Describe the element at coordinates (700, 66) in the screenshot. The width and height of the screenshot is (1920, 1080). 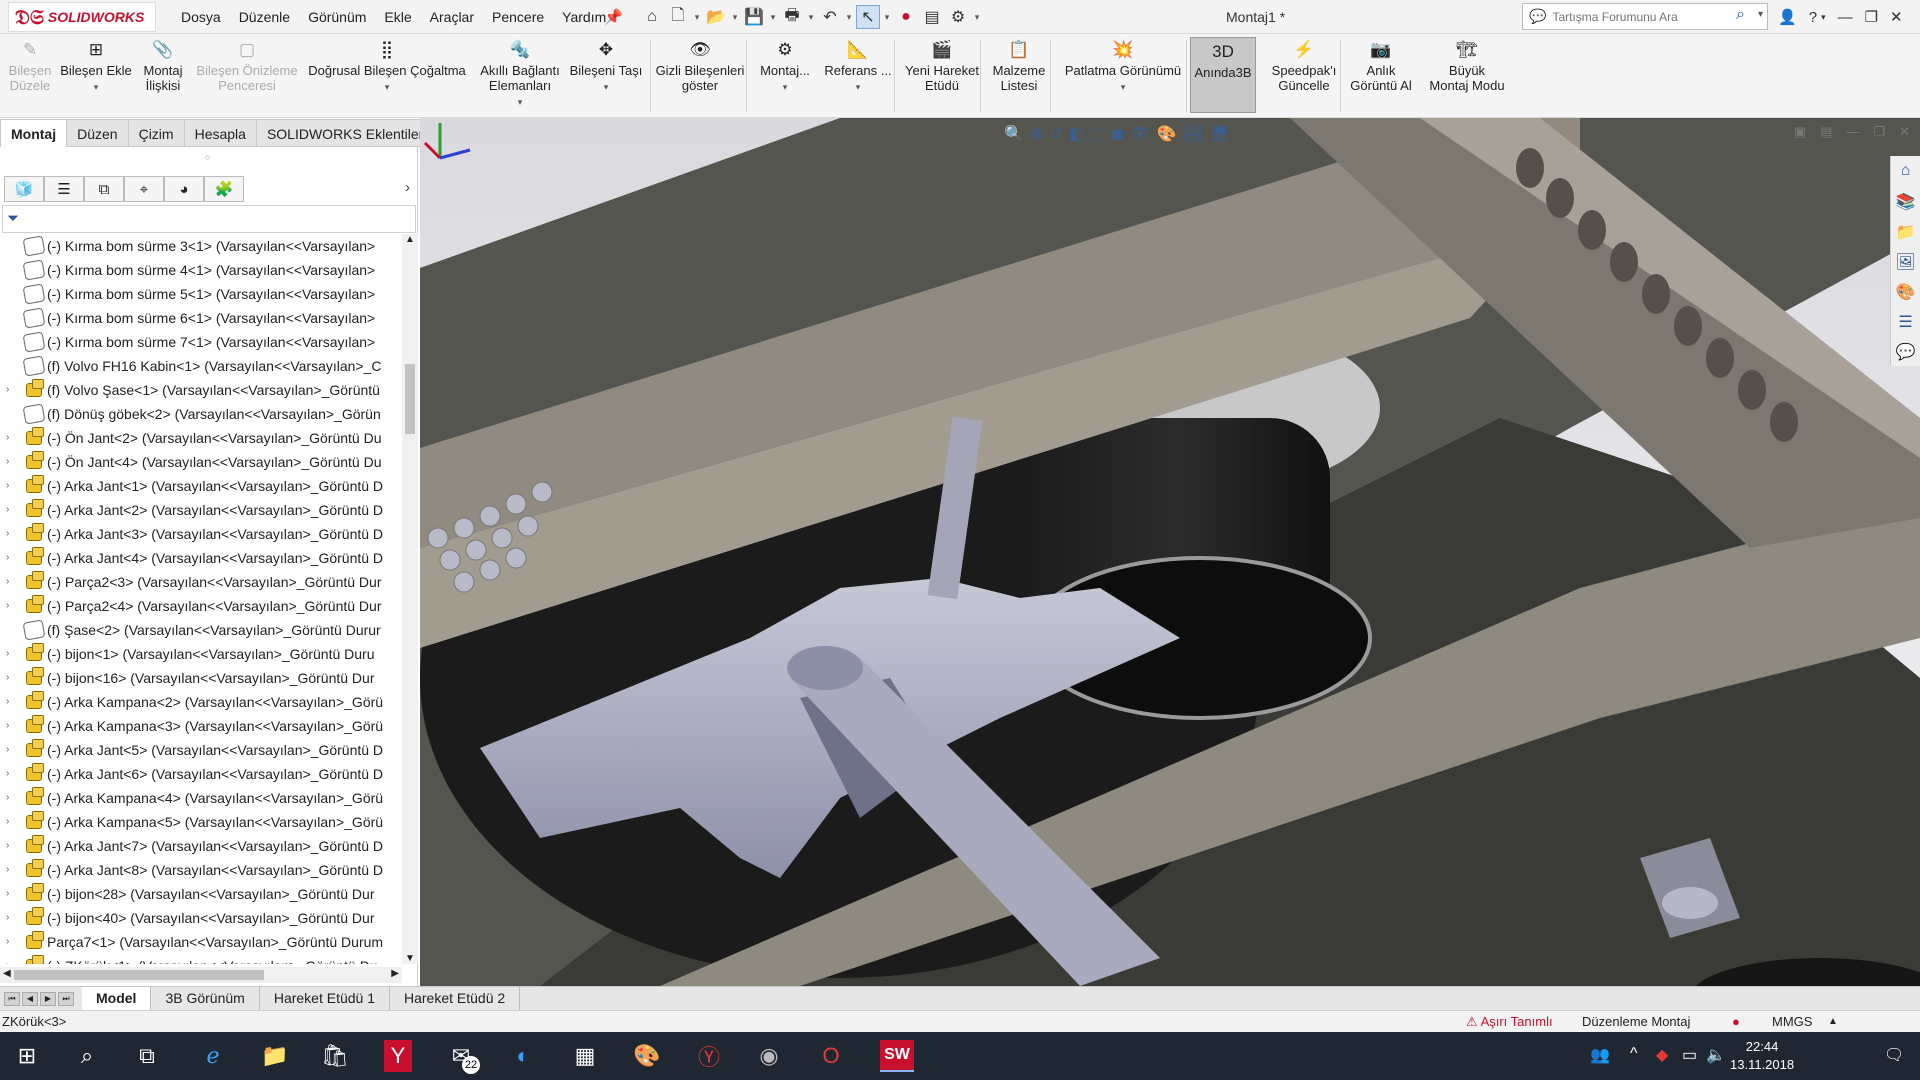
I see `cmd-show-hidden-button: 👁 Gizli Bileşenleri göster` at that location.